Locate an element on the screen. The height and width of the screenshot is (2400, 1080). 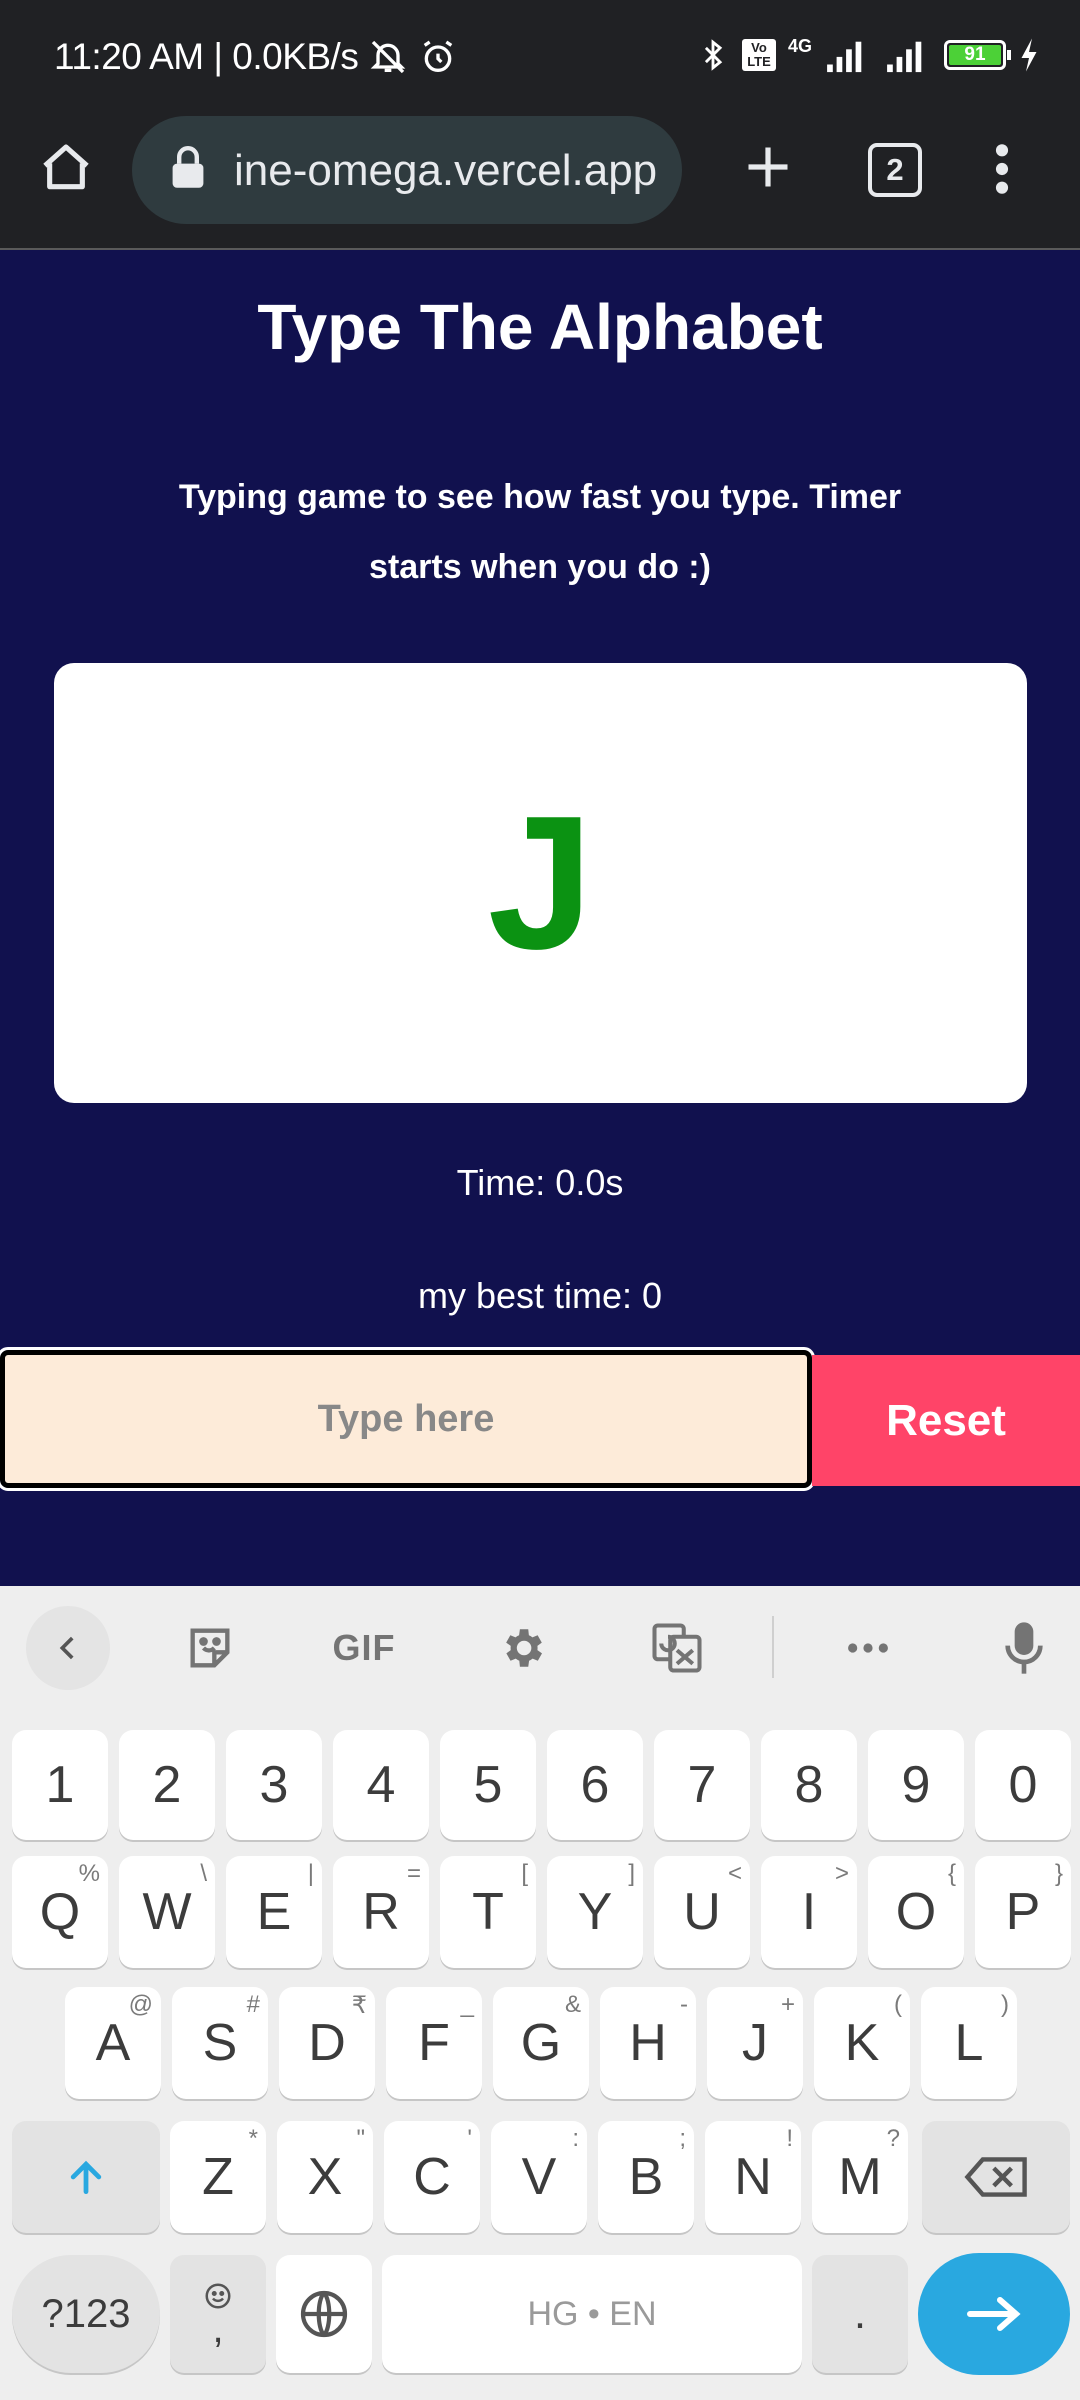
key-n: N! is located at coordinates (753, 2177).